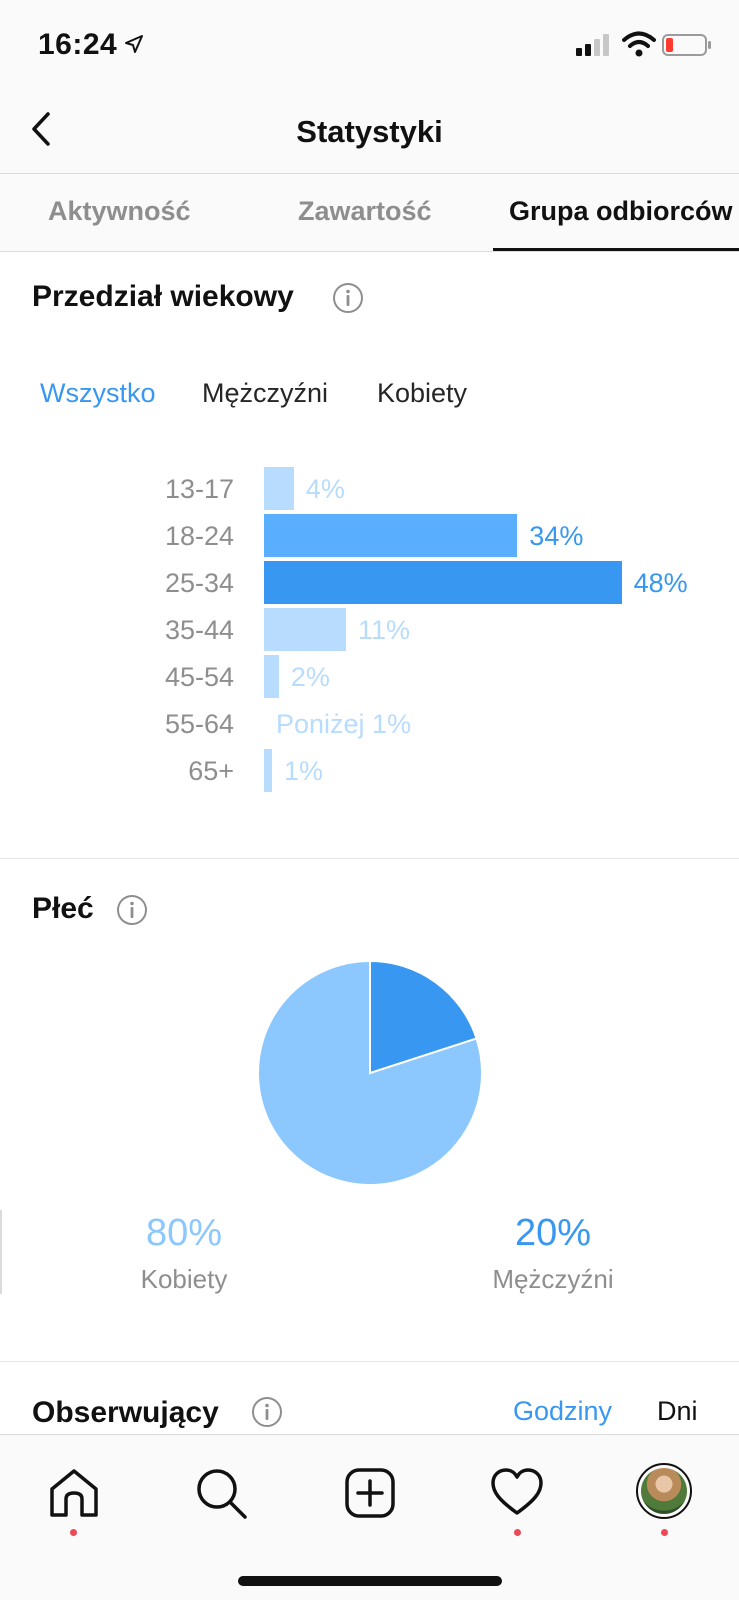 This screenshot has width=739, height=1600. I want to click on status-bar: 16:24, so click(369, 45).